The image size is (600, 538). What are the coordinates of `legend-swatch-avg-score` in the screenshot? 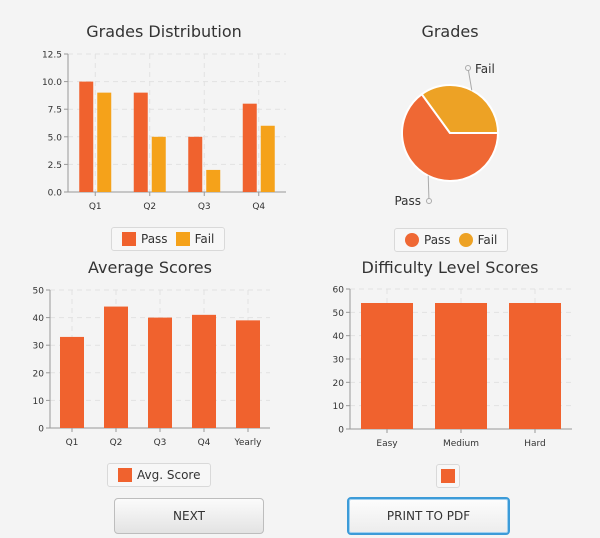 It's located at (125, 475).